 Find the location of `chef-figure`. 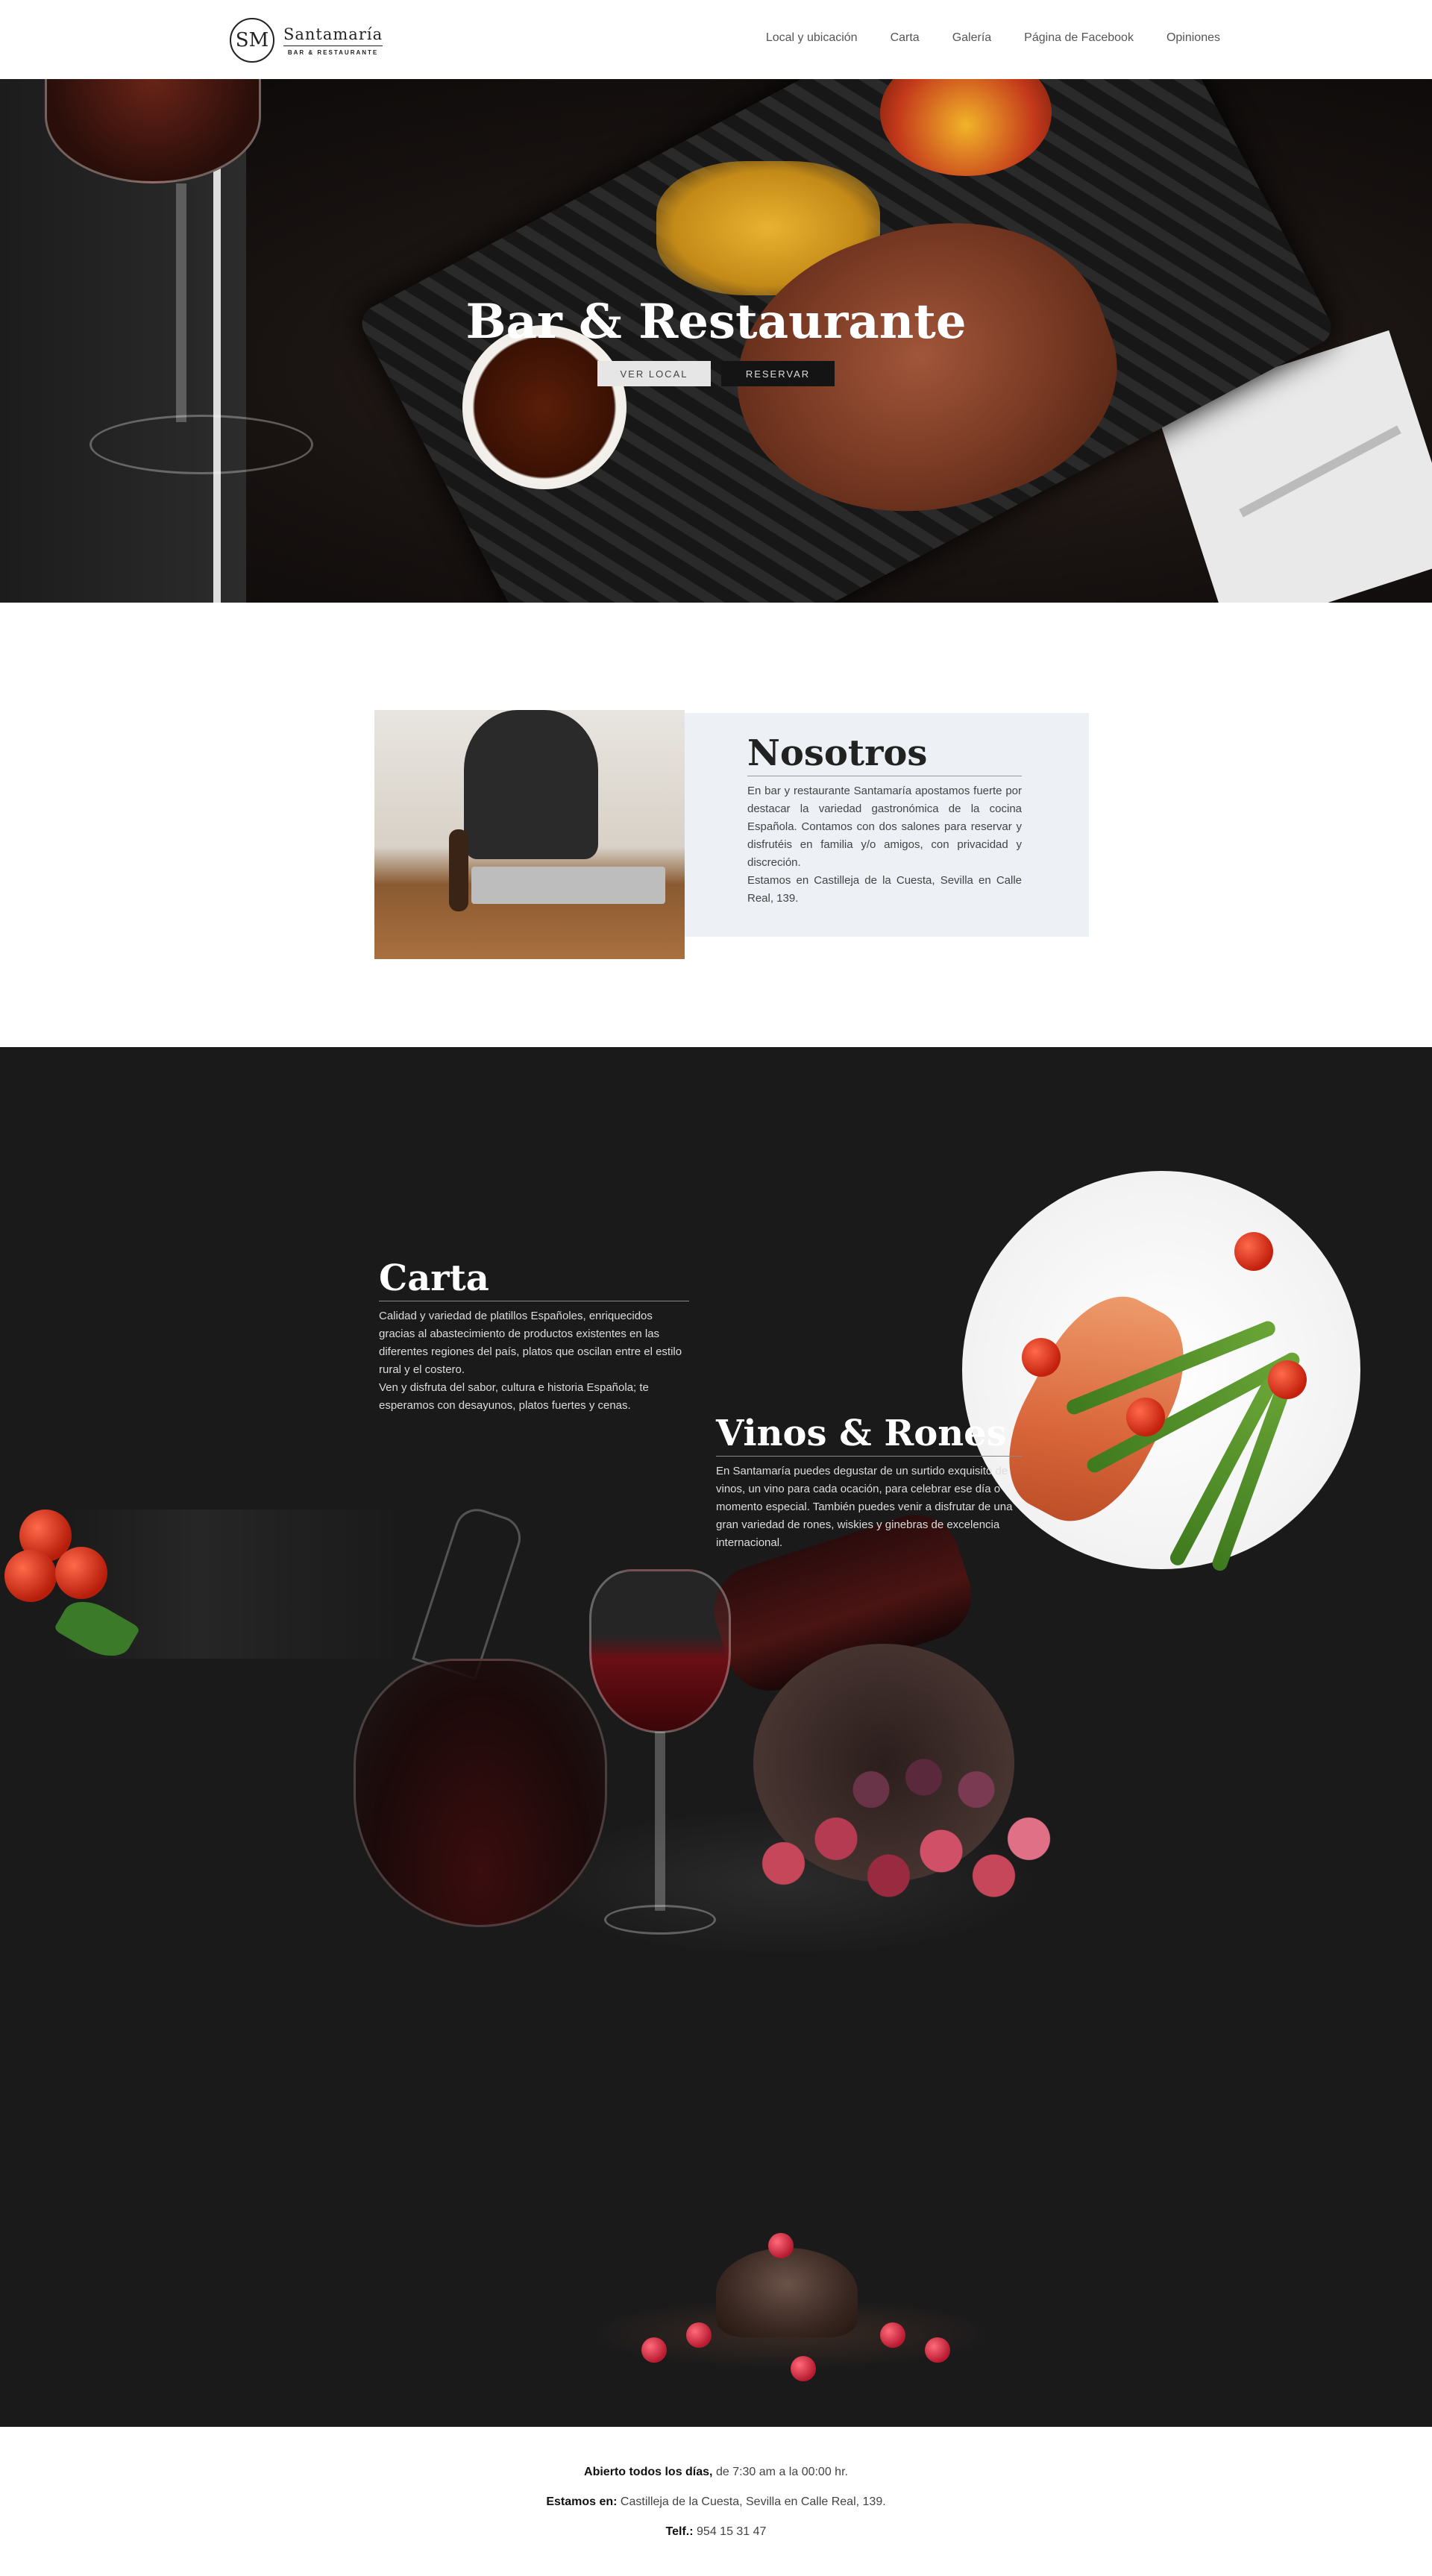

chef-figure is located at coordinates (531, 785).